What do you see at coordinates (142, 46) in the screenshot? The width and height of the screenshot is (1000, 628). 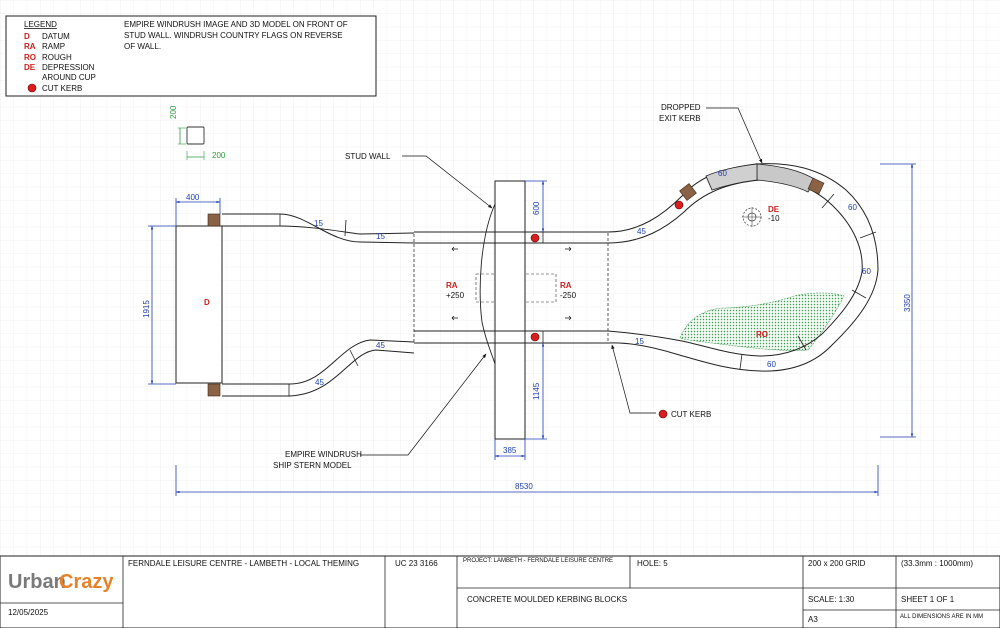 I see `legend-note-line-3: OF WALL.` at bounding box center [142, 46].